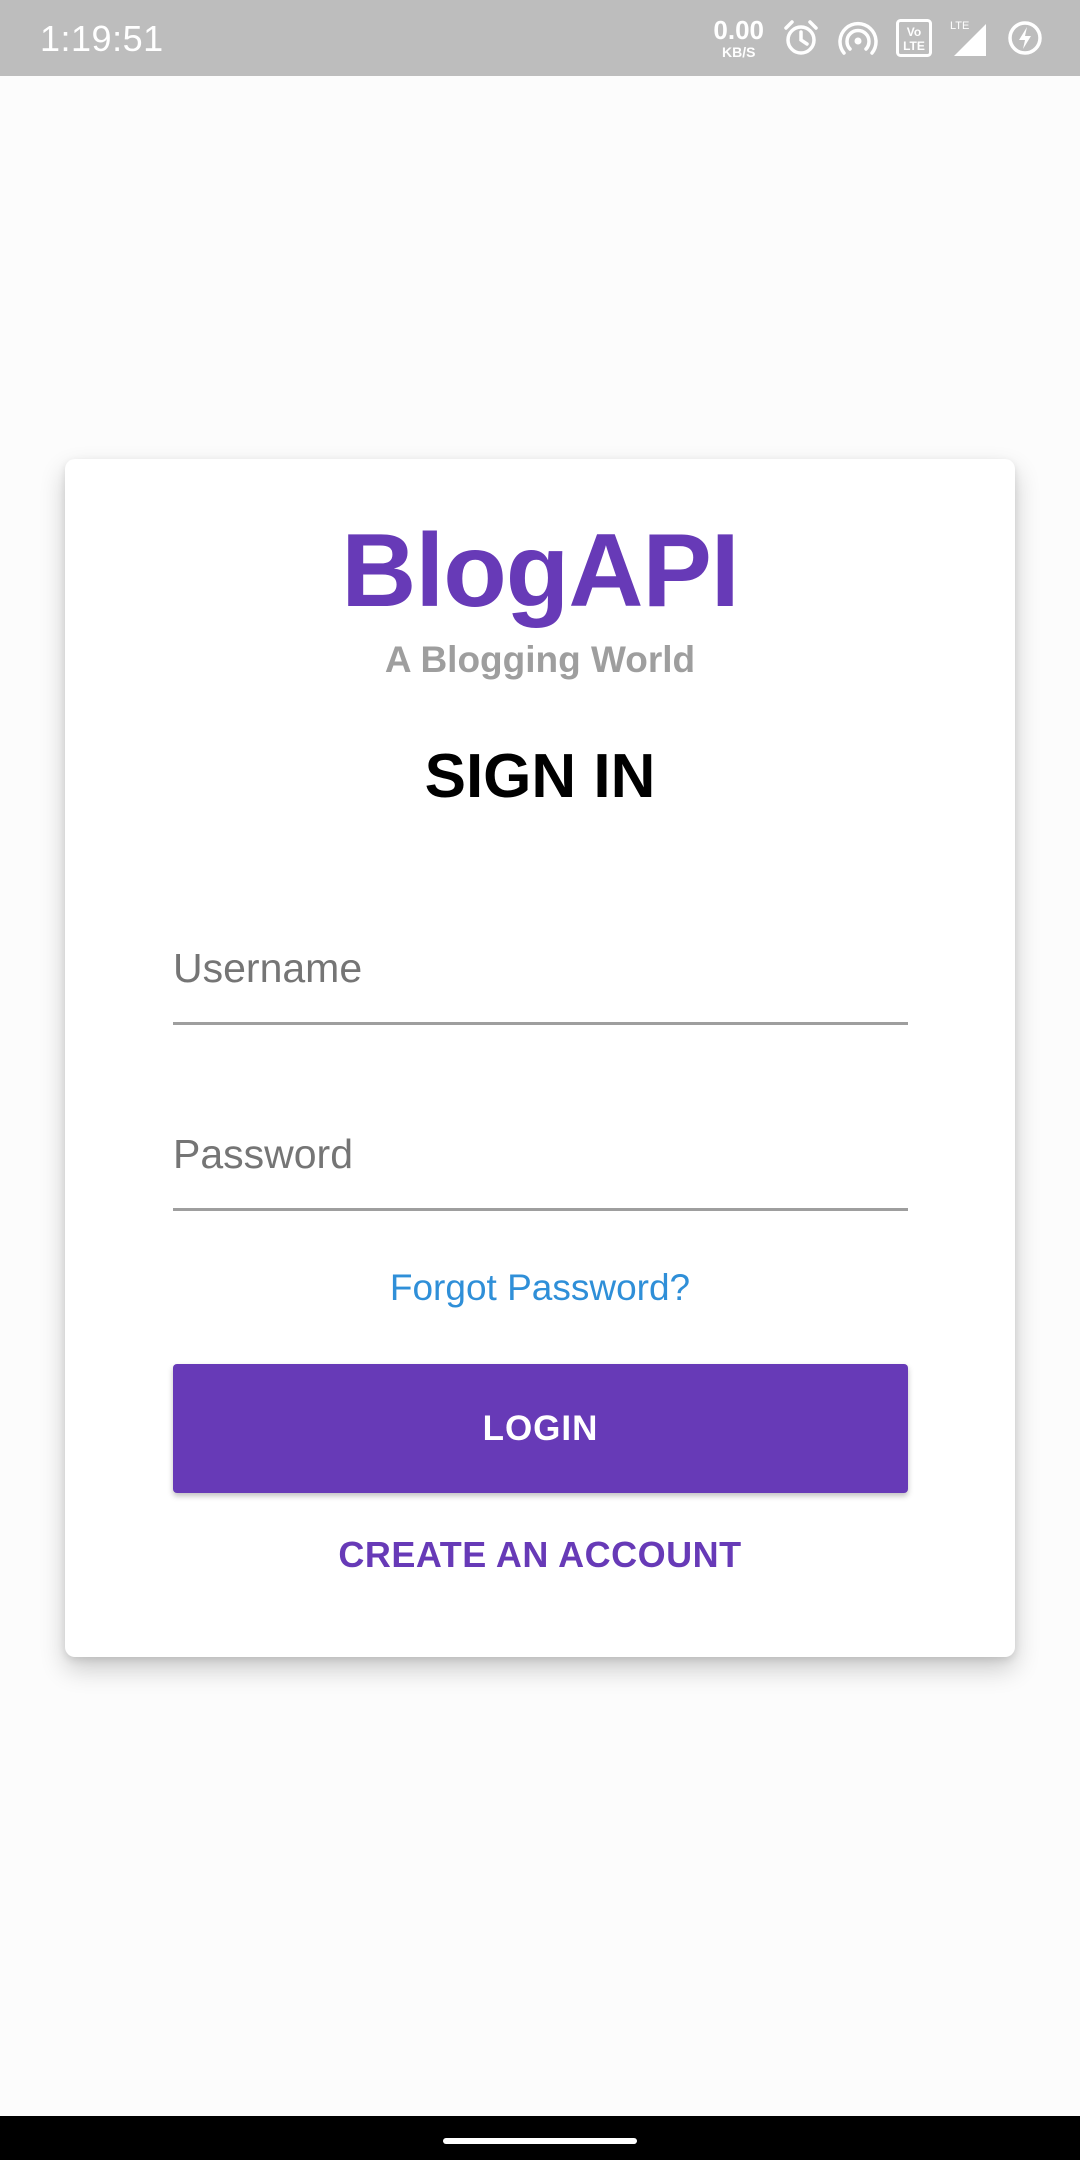  I want to click on password-field, so click(540, 1163).